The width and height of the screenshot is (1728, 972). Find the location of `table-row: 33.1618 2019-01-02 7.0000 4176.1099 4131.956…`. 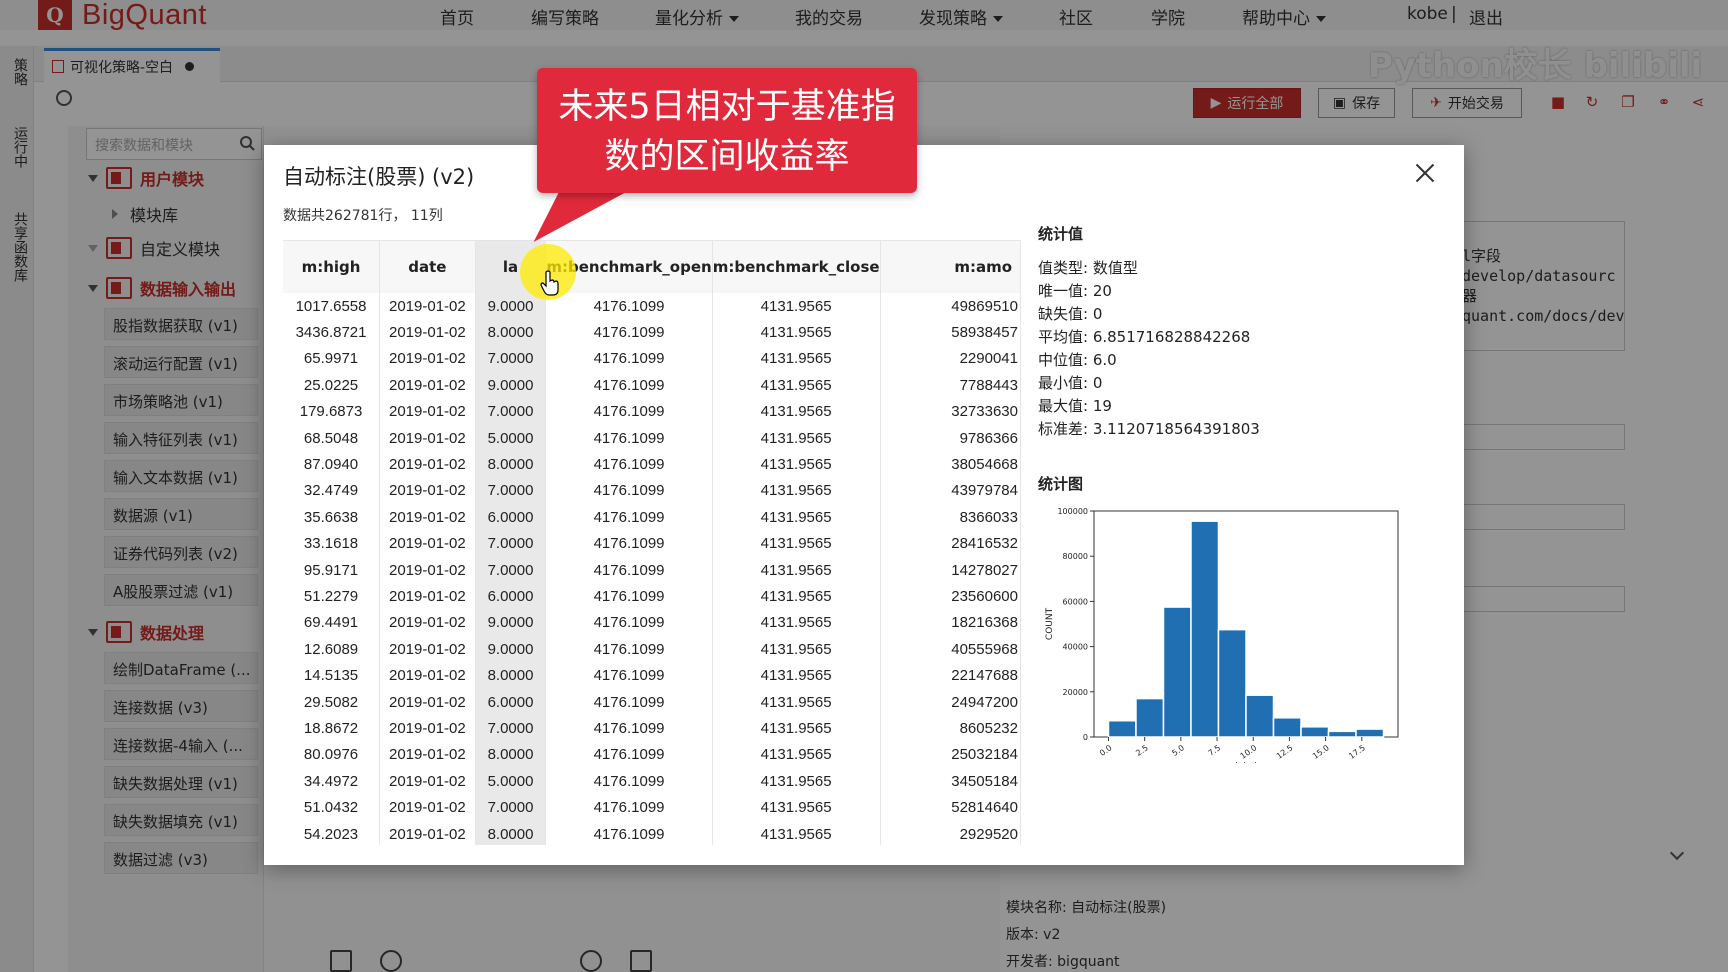

table-row: 33.1618 2019-01-02 7.0000 4176.1099 4131.956… is located at coordinates (652, 543).